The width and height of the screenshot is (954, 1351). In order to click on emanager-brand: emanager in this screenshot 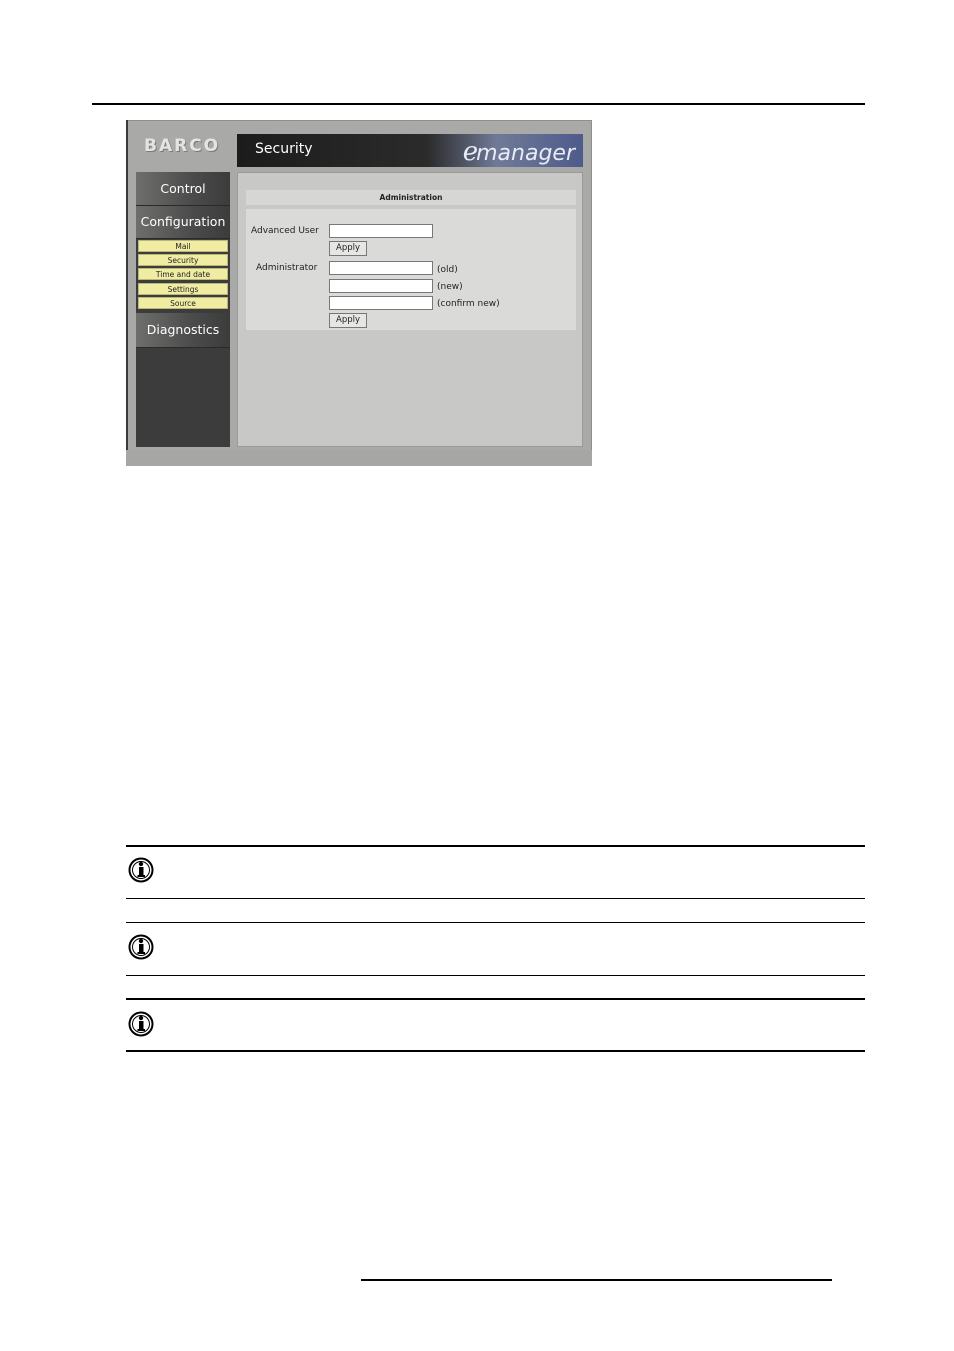, I will do `click(519, 152)`.